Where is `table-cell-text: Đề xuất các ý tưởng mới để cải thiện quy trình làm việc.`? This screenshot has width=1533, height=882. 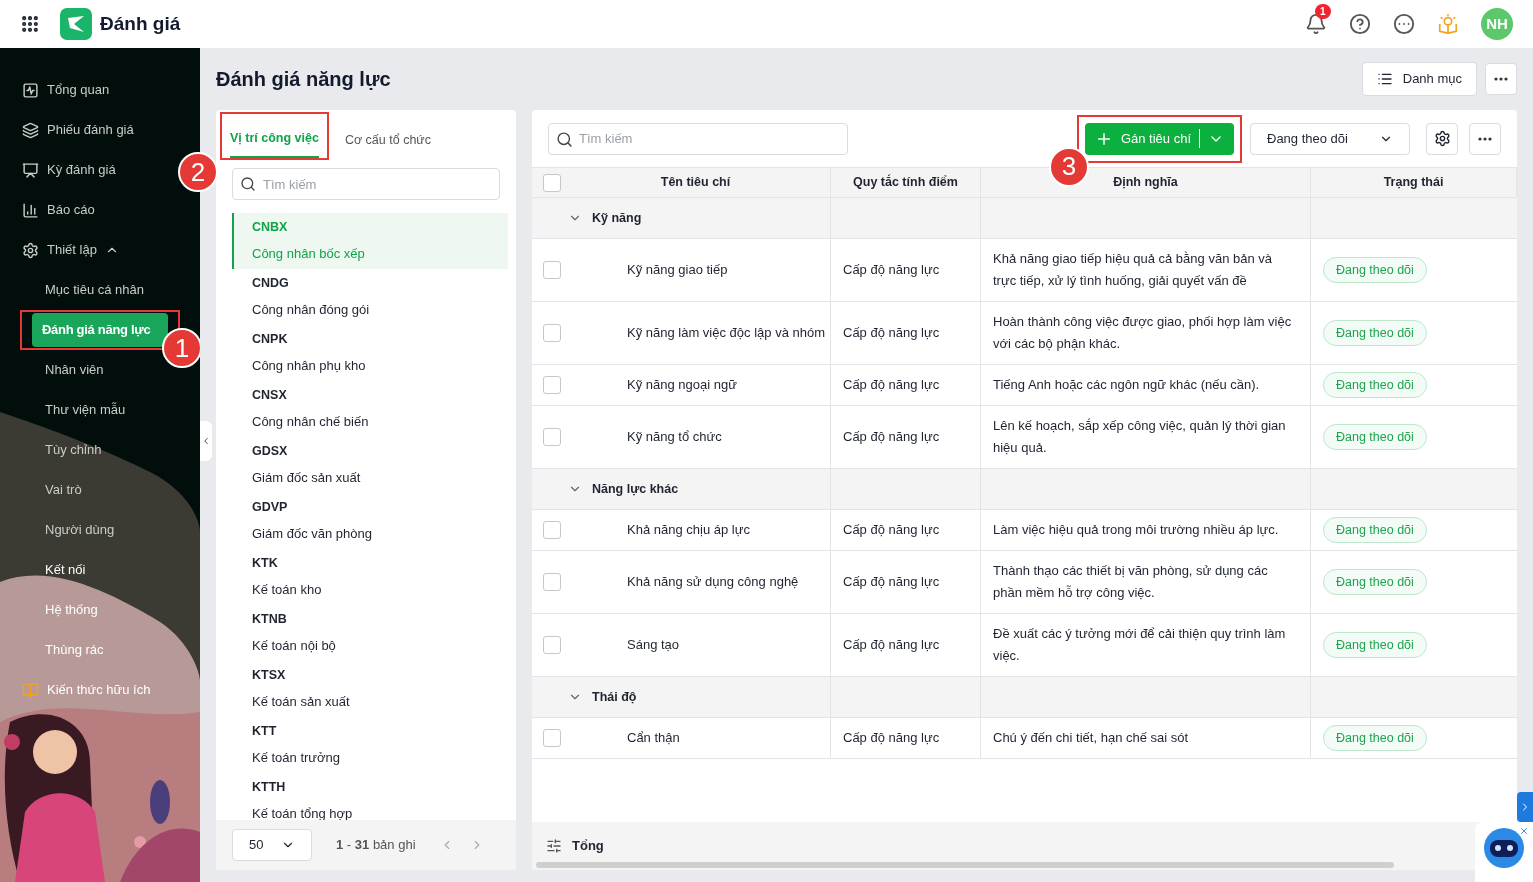
table-cell-text: Đề xuất các ý tưởng mới để cải thiện quy trình làm việc. is located at coordinates (1140, 645).